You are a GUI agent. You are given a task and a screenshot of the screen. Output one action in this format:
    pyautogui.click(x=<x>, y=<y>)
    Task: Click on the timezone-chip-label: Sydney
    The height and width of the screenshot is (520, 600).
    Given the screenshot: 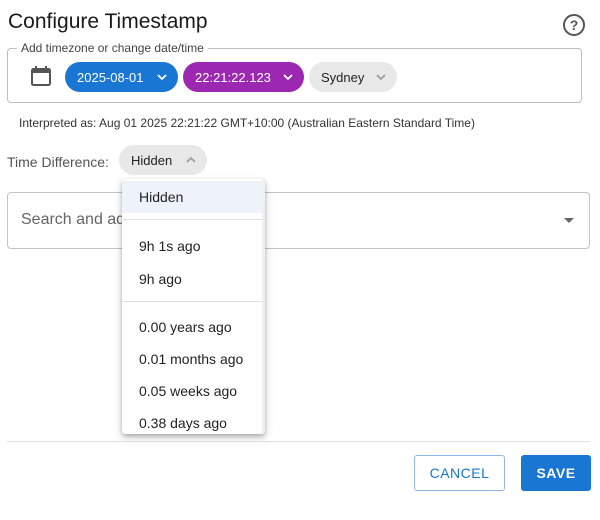 What is the action you would take?
    pyautogui.click(x=343, y=77)
    